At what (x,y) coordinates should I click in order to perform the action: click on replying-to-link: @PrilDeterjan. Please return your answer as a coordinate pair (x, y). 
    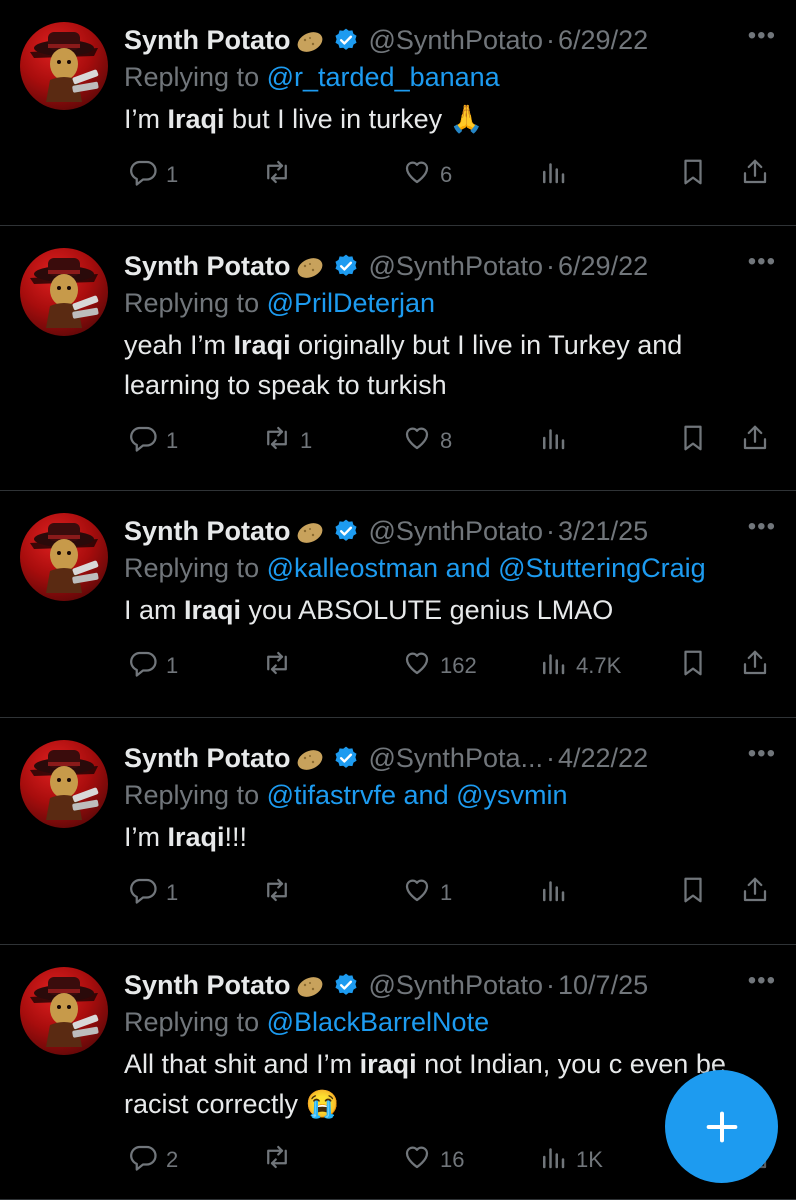
    Looking at the image, I should click on (351, 303).